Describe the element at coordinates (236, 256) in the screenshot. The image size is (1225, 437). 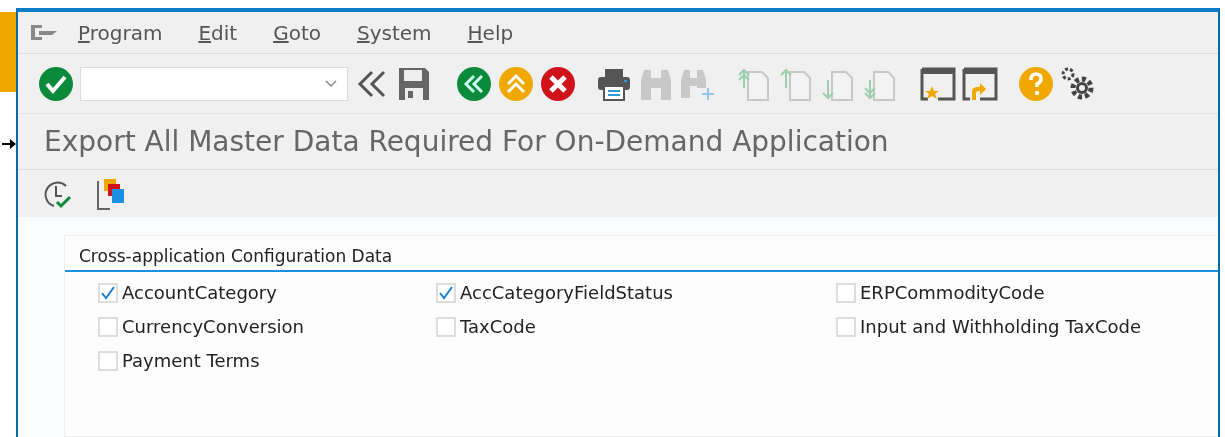
I see `group-title: Cross-application Configuration Data` at that location.